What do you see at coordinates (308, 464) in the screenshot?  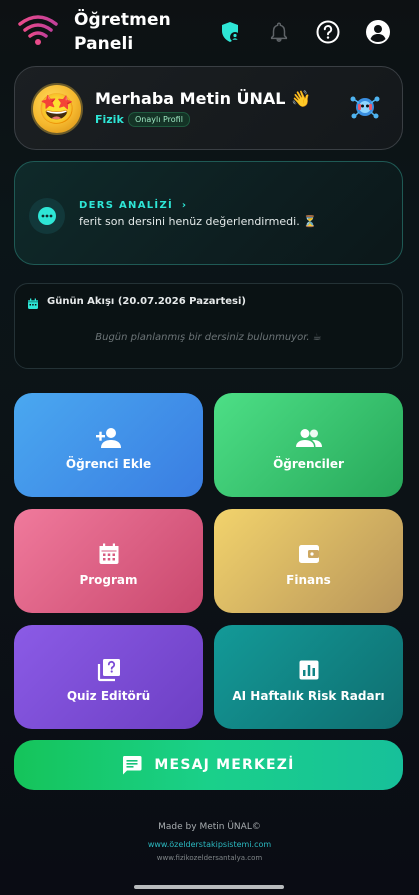 I see `students-label: Öğrenciler` at bounding box center [308, 464].